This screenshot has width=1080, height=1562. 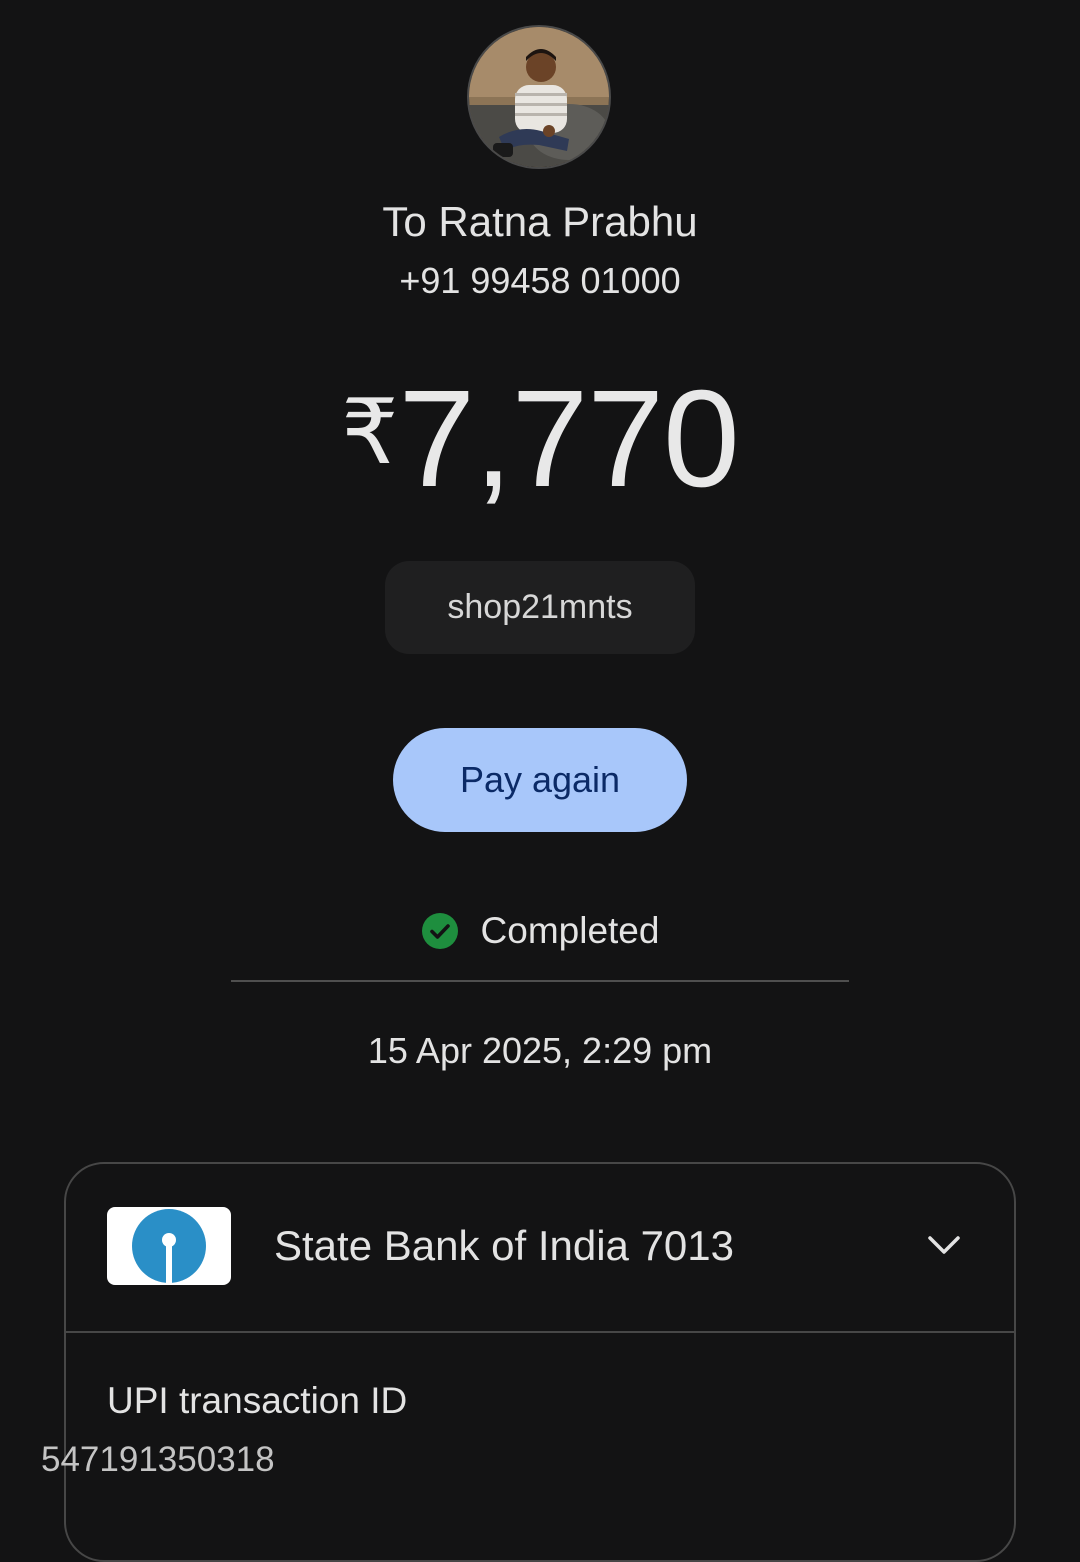 What do you see at coordinates (504, 1245) in the screenshot?
I see `bank-name: State Bank of India 7013` at bounding box center [504, 1245].